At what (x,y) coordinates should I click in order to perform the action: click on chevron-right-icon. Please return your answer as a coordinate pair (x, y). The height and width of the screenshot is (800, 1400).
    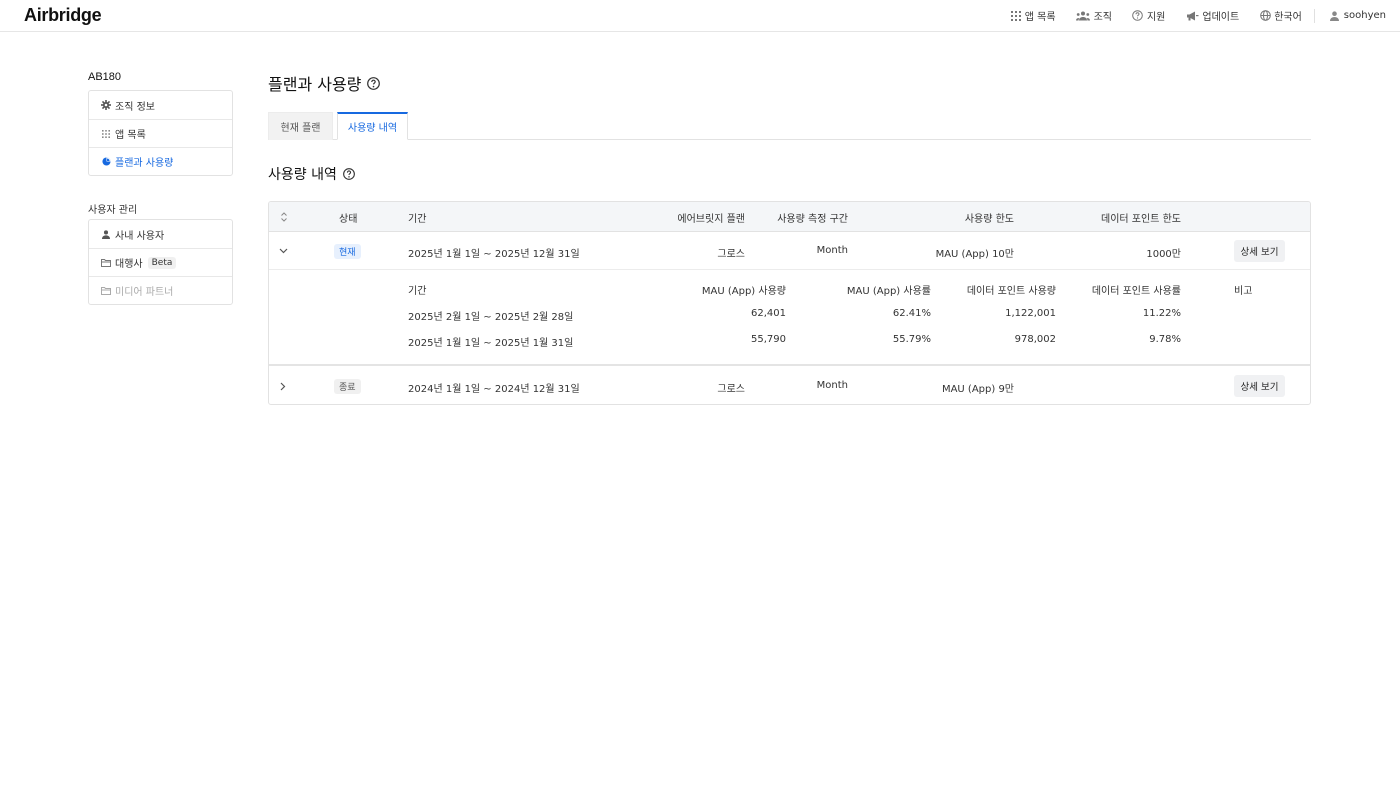
    Looking at the image, I should click on (283, 386).